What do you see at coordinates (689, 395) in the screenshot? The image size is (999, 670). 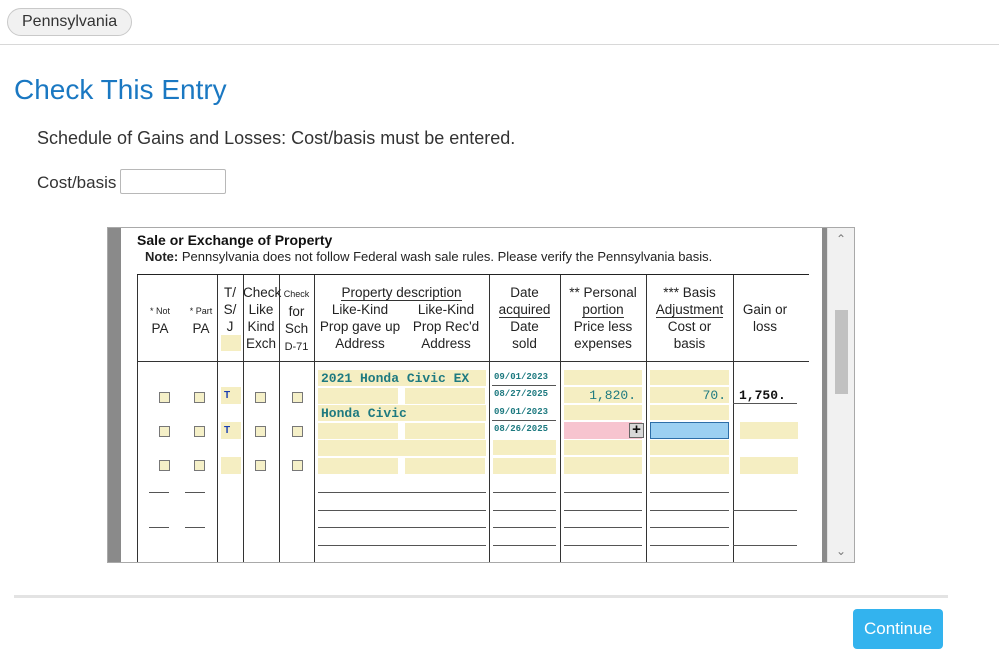 I see `cost-basis-field: 70.` at bounding box center [689, 395].